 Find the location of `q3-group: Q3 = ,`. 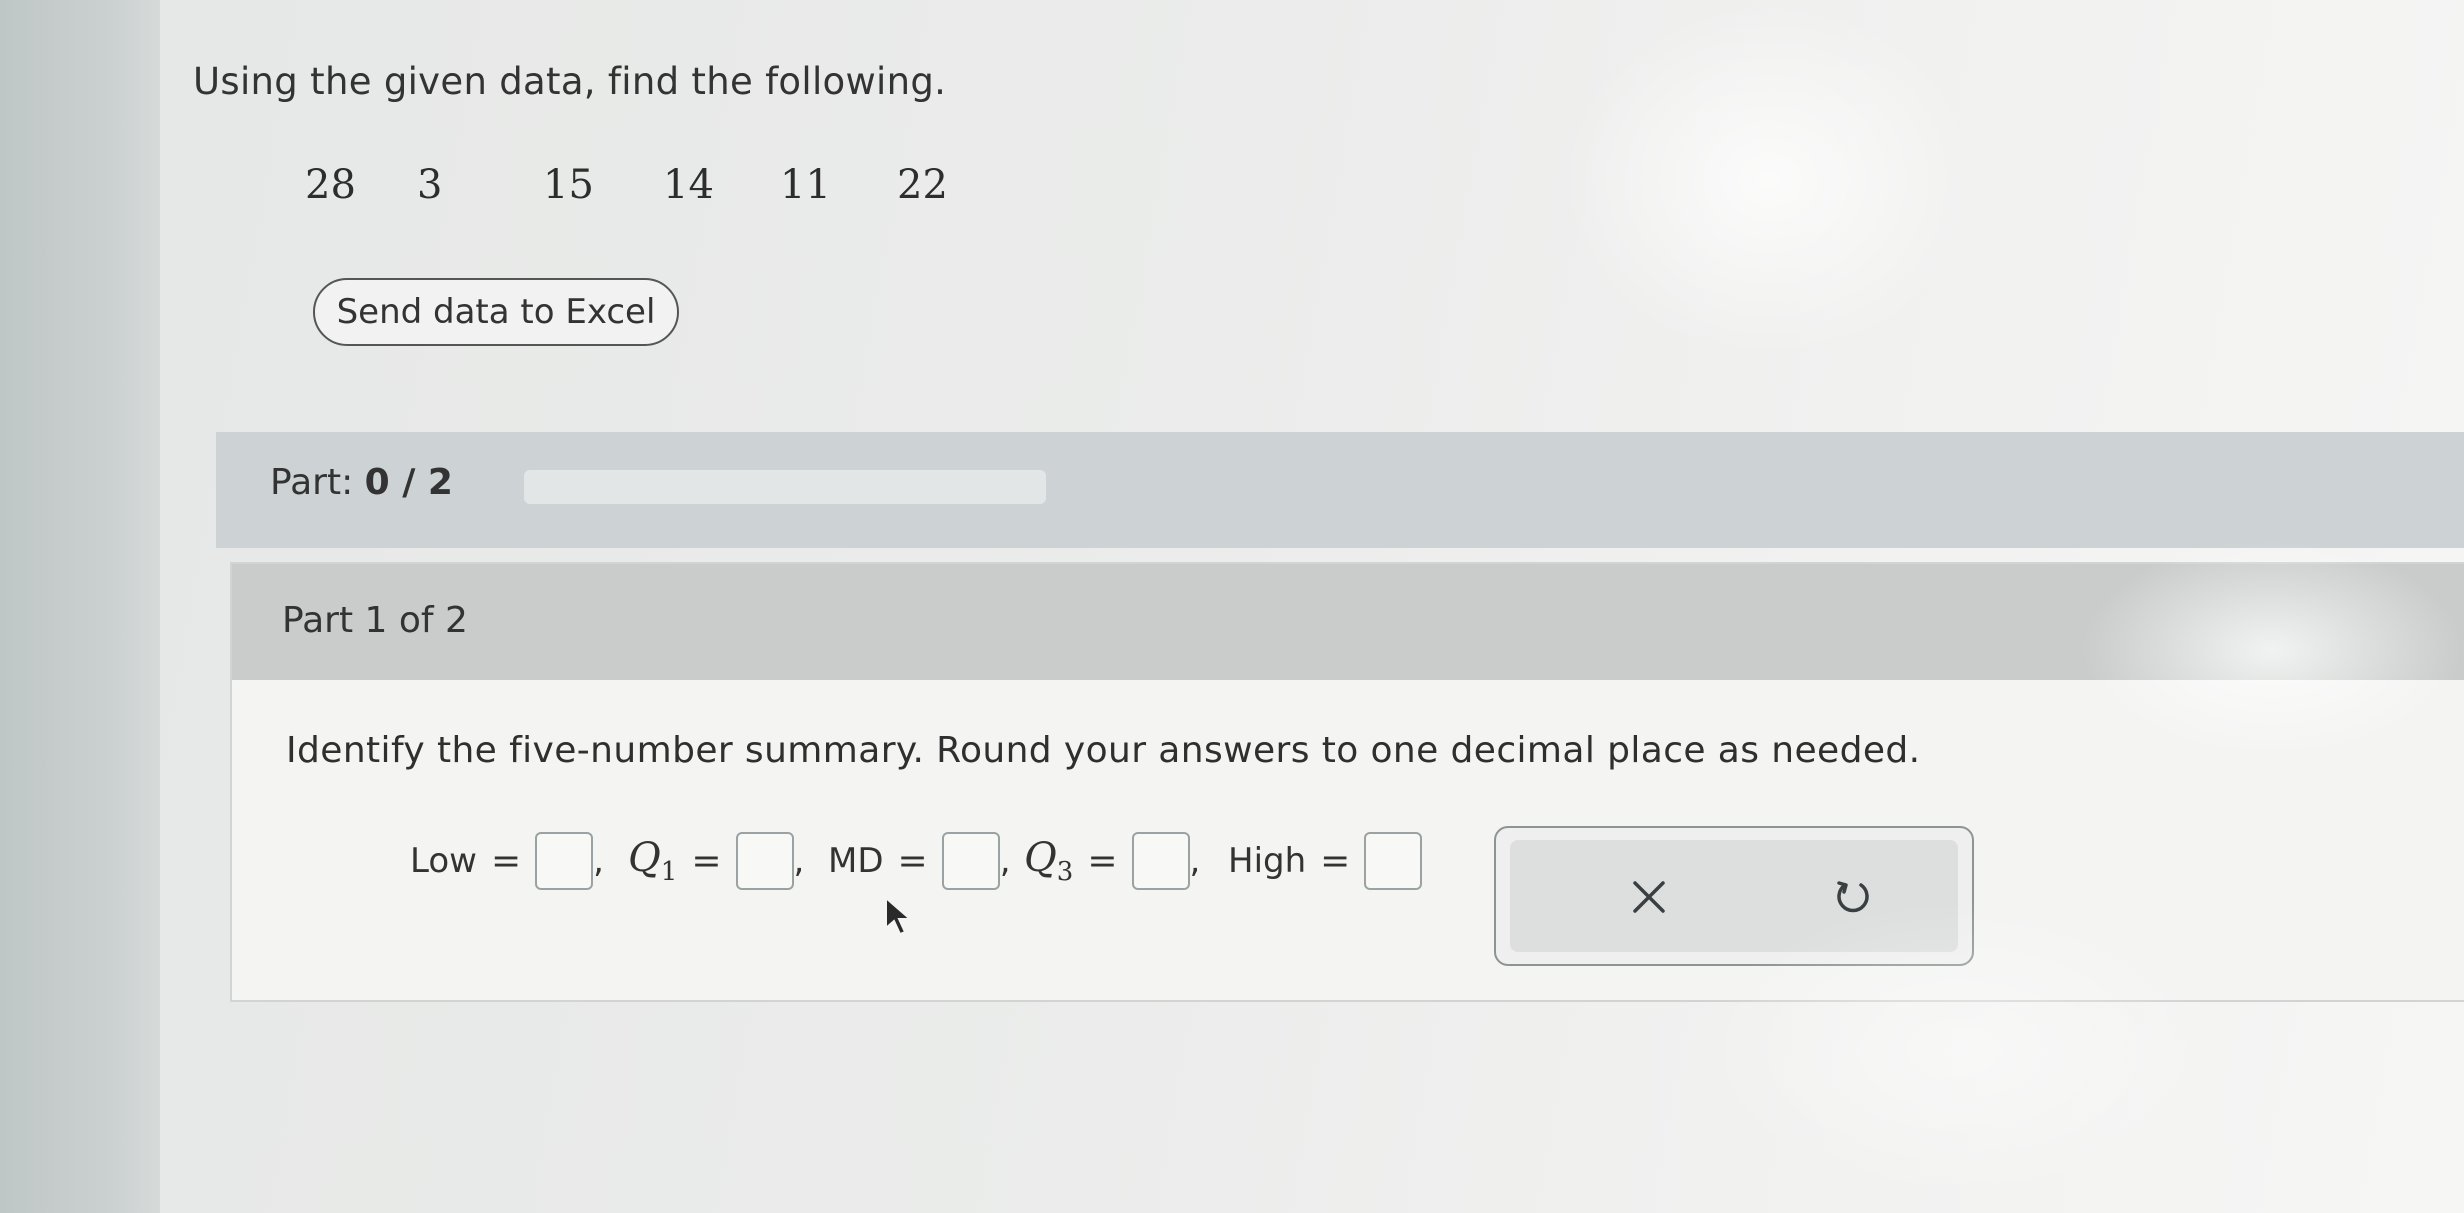

q3-group: Q3 = , is located at coordinates (1112, 861).